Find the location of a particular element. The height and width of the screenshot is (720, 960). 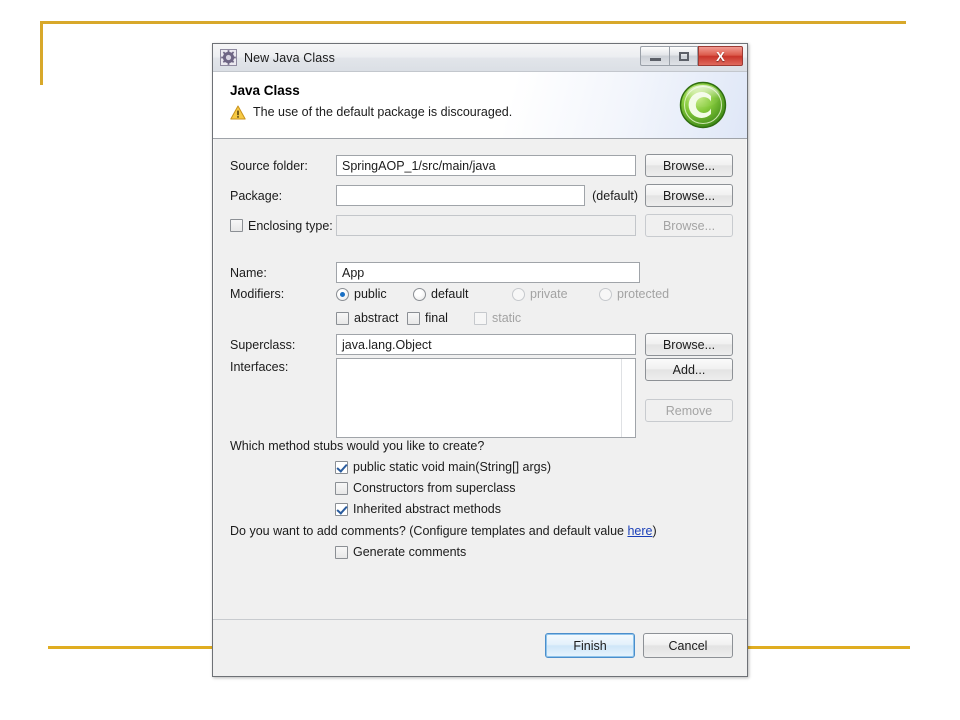

name-label: Name: is located at coordinates (248, 272).